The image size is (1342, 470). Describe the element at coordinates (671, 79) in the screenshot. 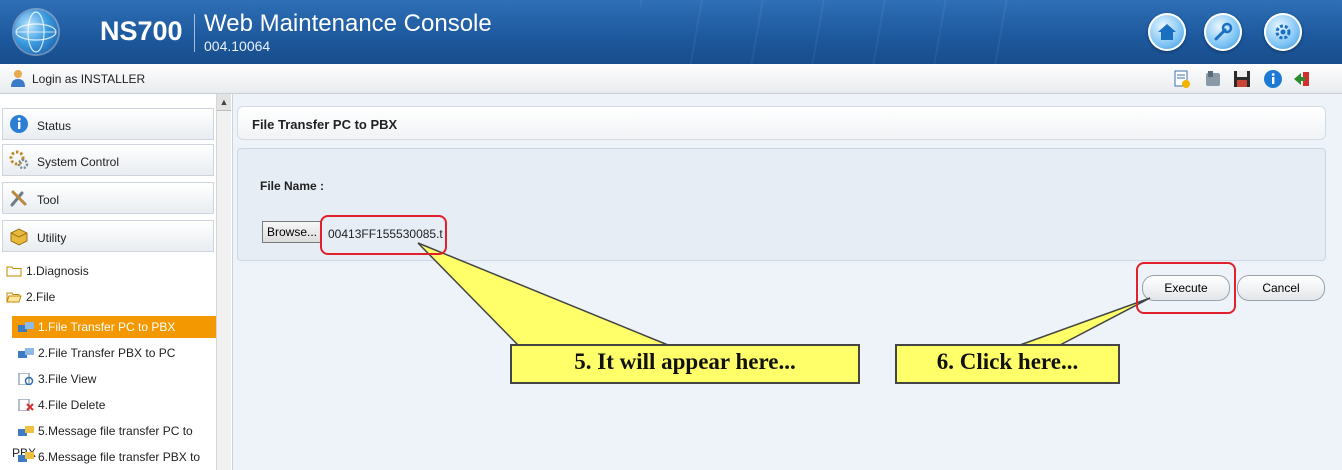

I see `user-bar: Login as INSTALLER` at that location.